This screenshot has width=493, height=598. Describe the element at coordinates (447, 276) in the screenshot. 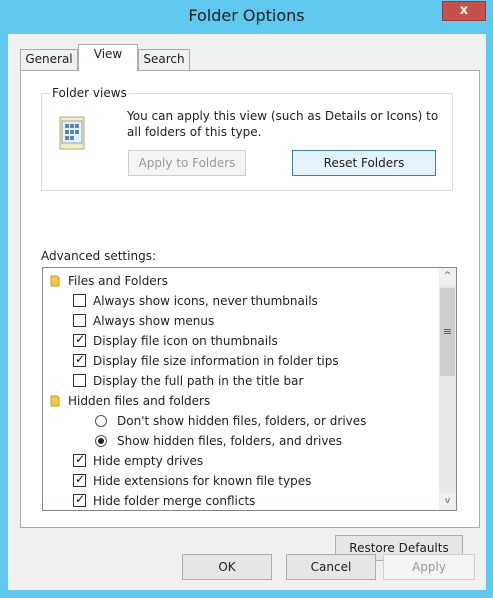

I see `scroll-up-icon: ^` at that location.